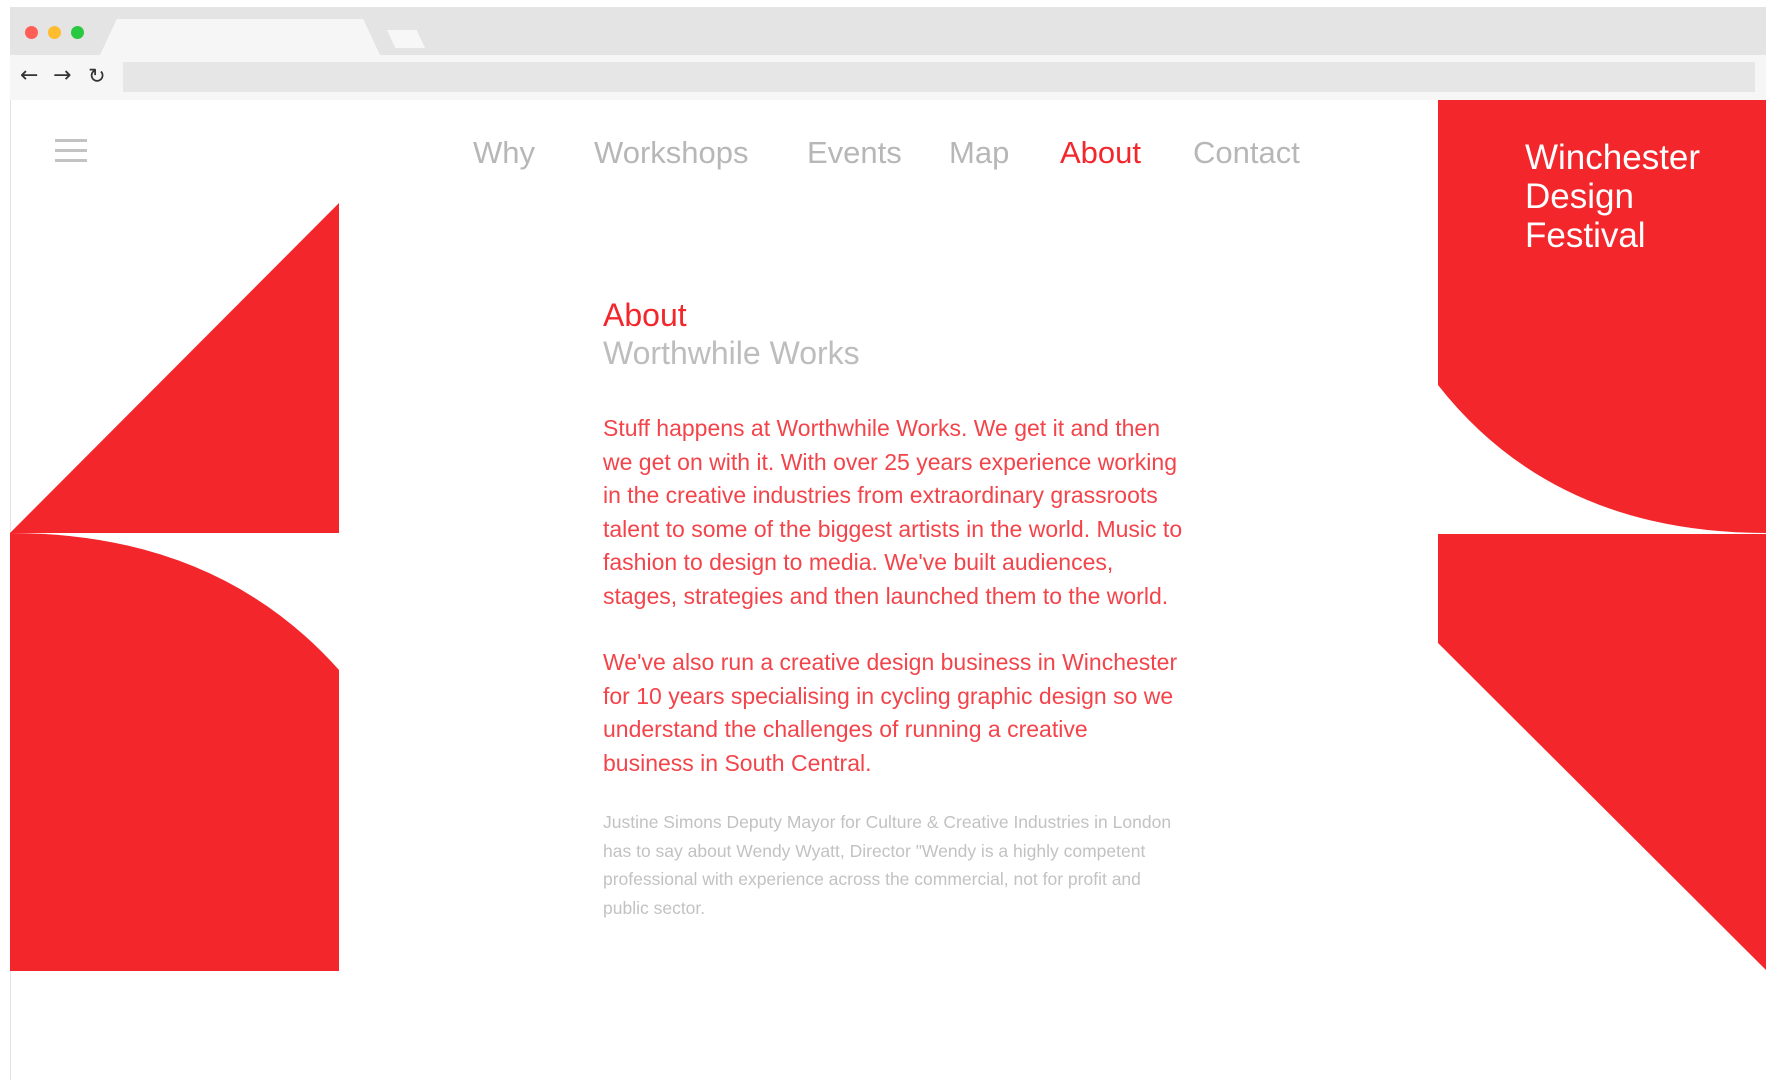 Image resolution: width=1766 pixels, height=1080 pixels. Describe the element at coordinates (939, 77) in the screenshot. I see `address-bar` at that location.